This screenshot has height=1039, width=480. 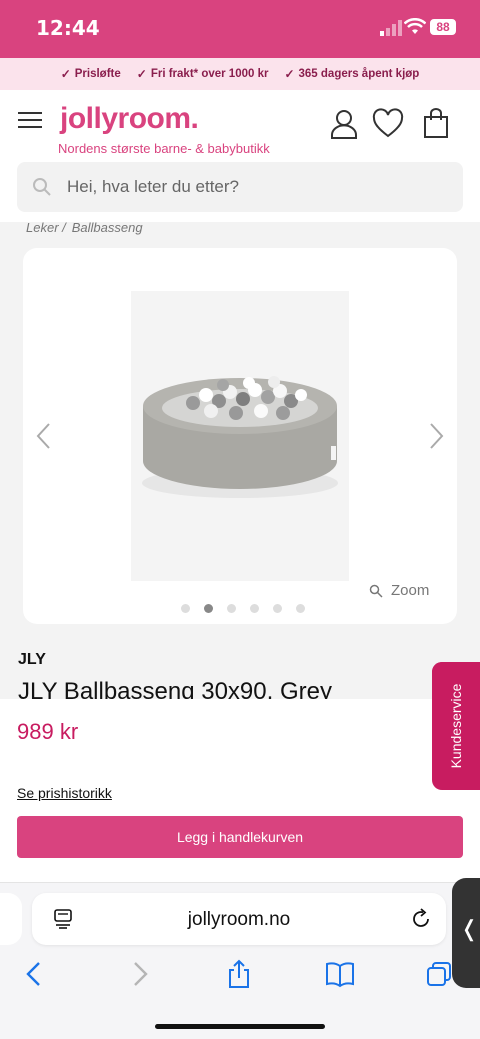 What do you see at coordinates (42, 187) in the screenshot?
I see `search-icon` at bounding box center [42, 187].